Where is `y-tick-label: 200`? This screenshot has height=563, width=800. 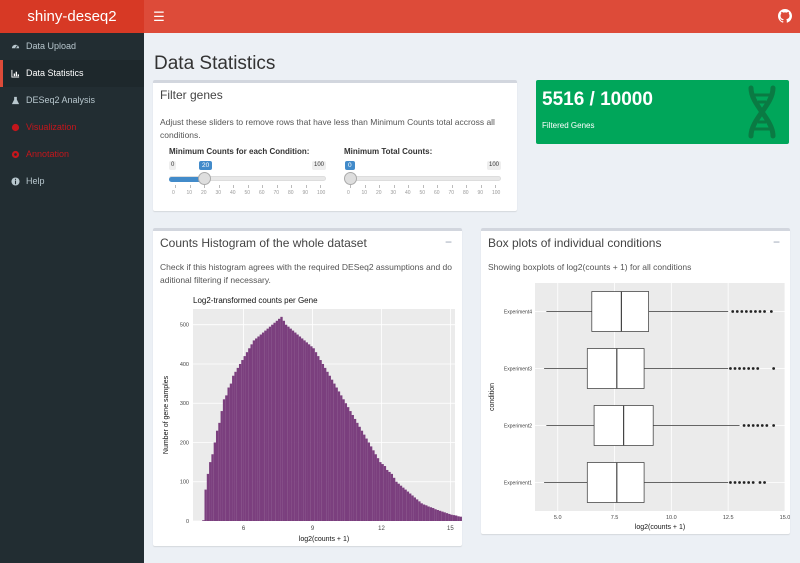
y-tick-label: 200 is located at coordinates (184, 443).